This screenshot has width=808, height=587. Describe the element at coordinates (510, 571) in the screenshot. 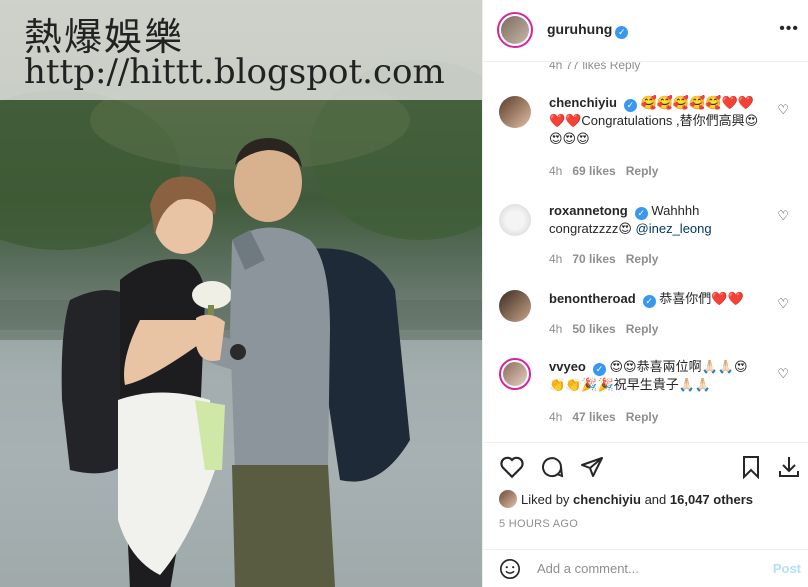

I see `emoji-smile-icon` at that location.